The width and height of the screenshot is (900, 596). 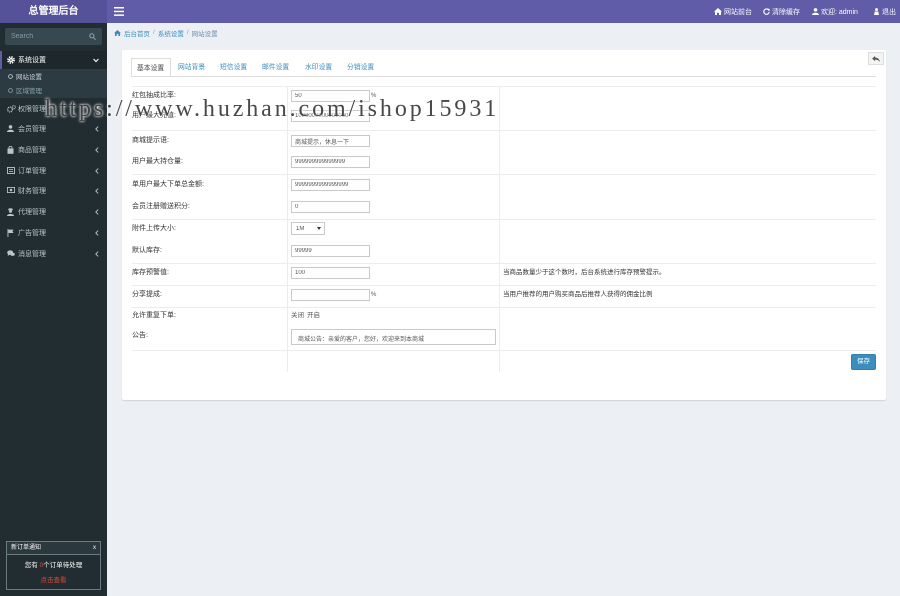 I want to click on option-on: 开启, so click(x=313, y=316).